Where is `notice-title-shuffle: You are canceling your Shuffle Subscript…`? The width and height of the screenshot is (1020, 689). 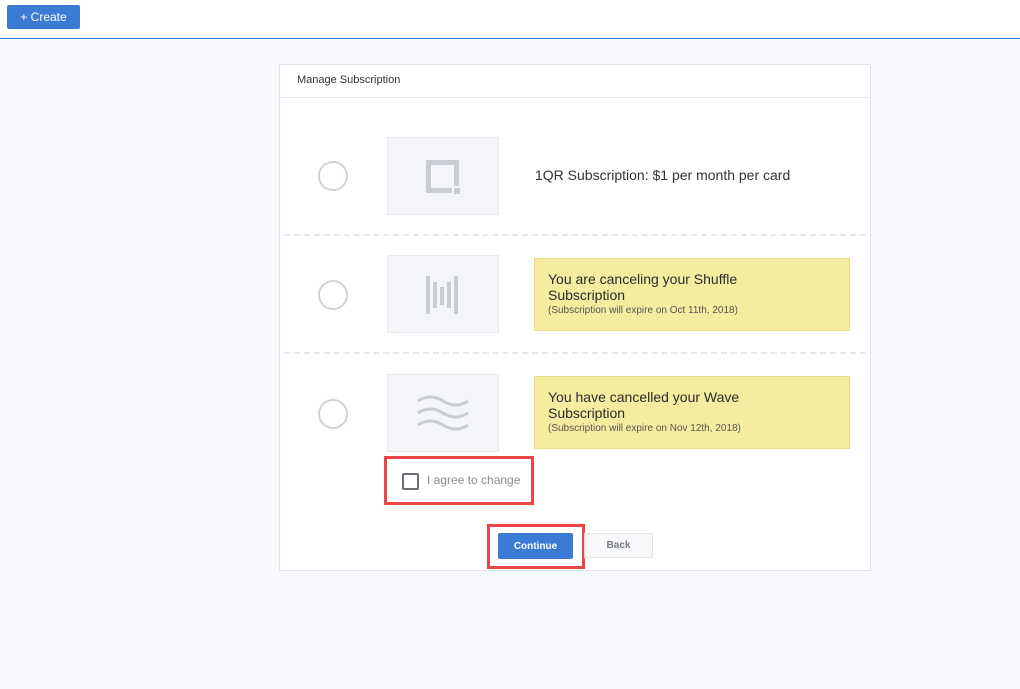
notice-title-shuffle: You are canceling your Shuffle Subscript… is located at coordinates (643, 287).